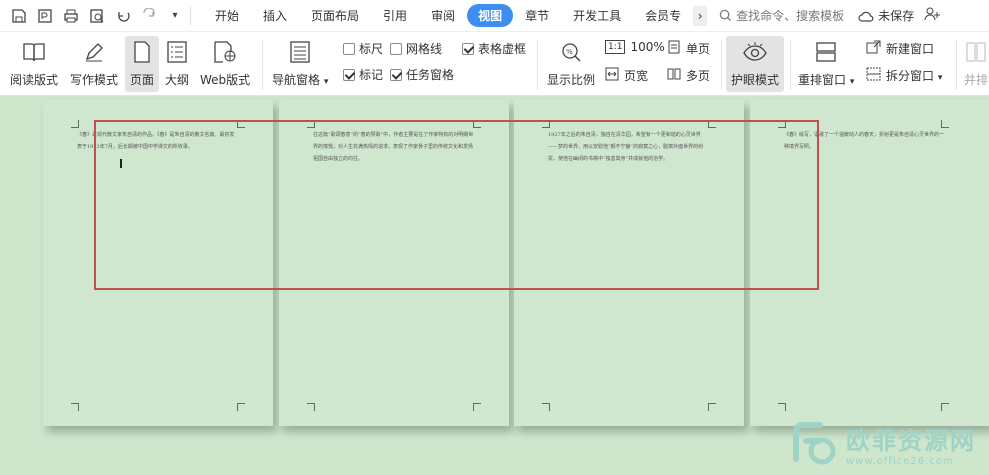 Image resolution: width=989 pixels, height=475 pixels. What do you see at coordinates (94, 52) in the screenshot?
I see `pen-icon` at bounding box center [94, 52].